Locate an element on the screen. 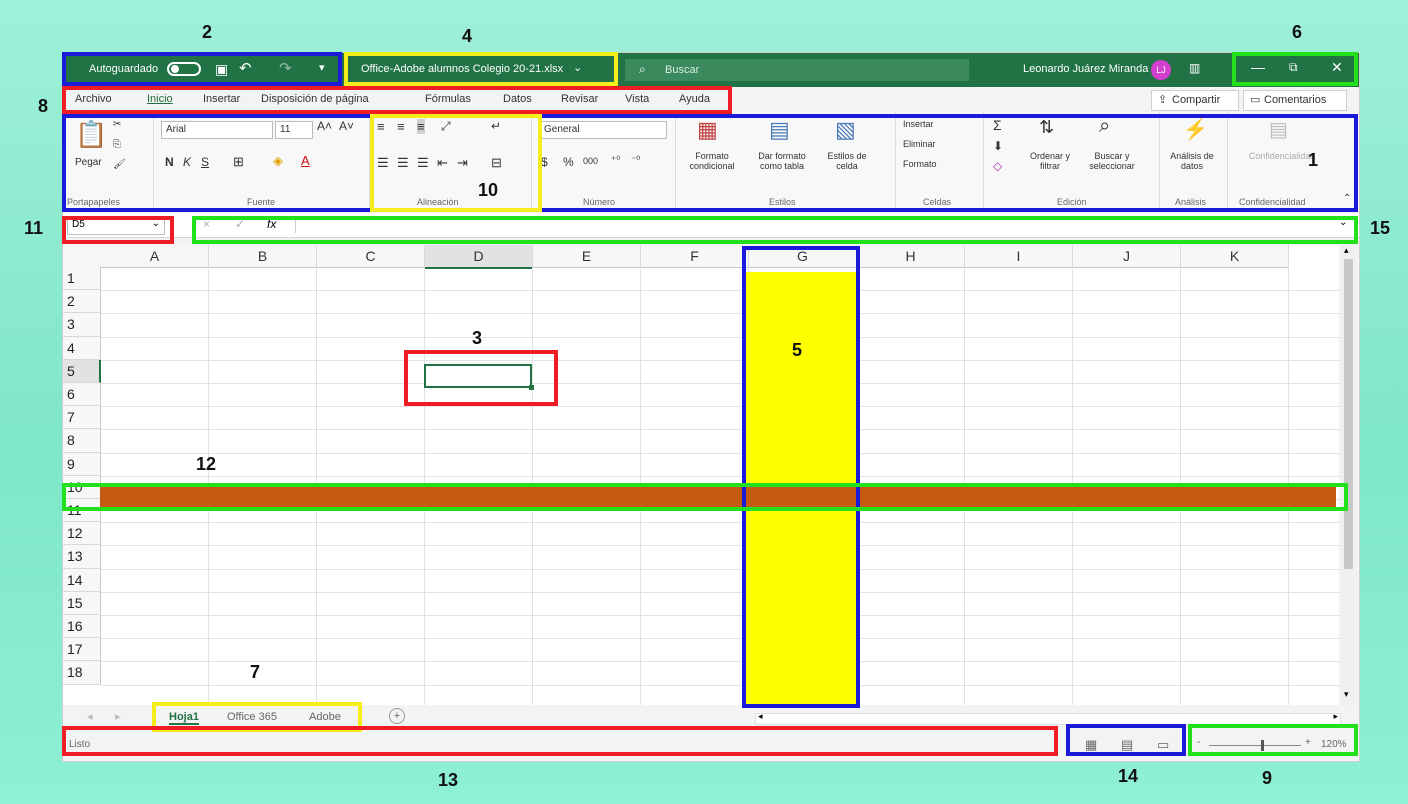  column-header-i: I is located at coordinates (1019, 256).